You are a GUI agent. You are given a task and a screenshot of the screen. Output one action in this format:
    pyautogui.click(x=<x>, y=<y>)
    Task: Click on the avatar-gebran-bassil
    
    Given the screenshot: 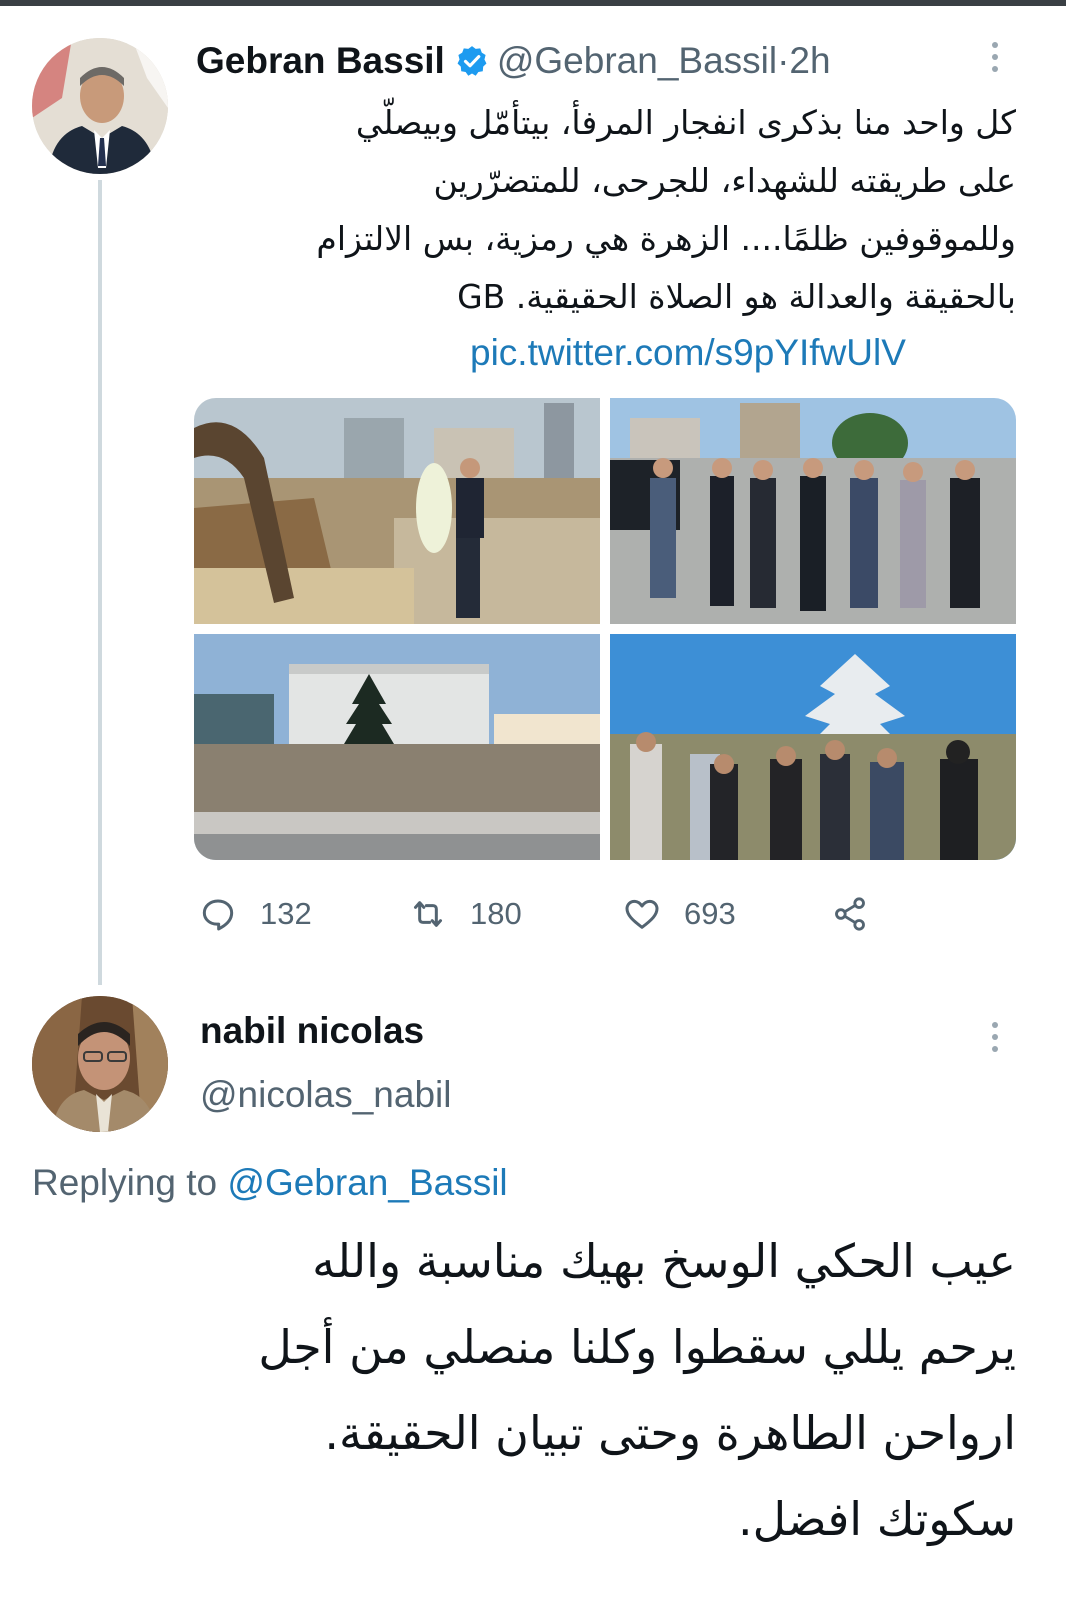 What is the action you would take?
    pyautogui.click(x=100, y=106)
    